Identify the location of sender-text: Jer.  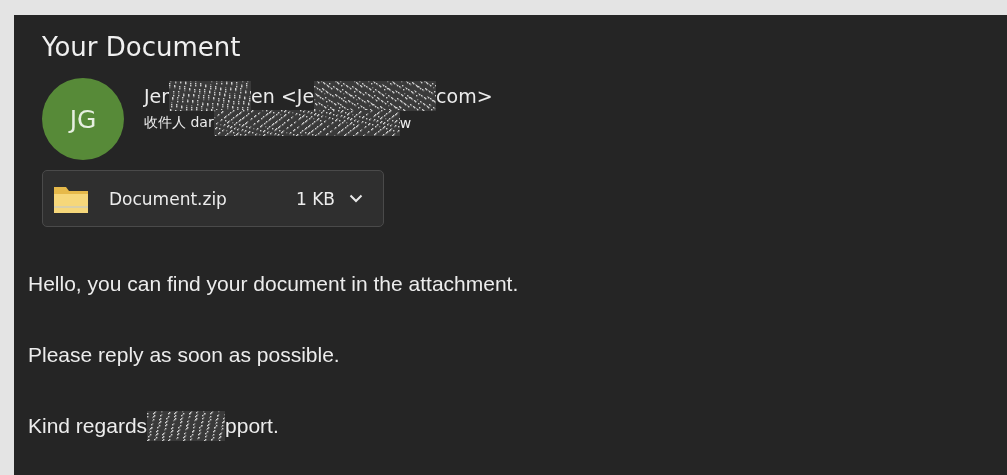
(157, 96).